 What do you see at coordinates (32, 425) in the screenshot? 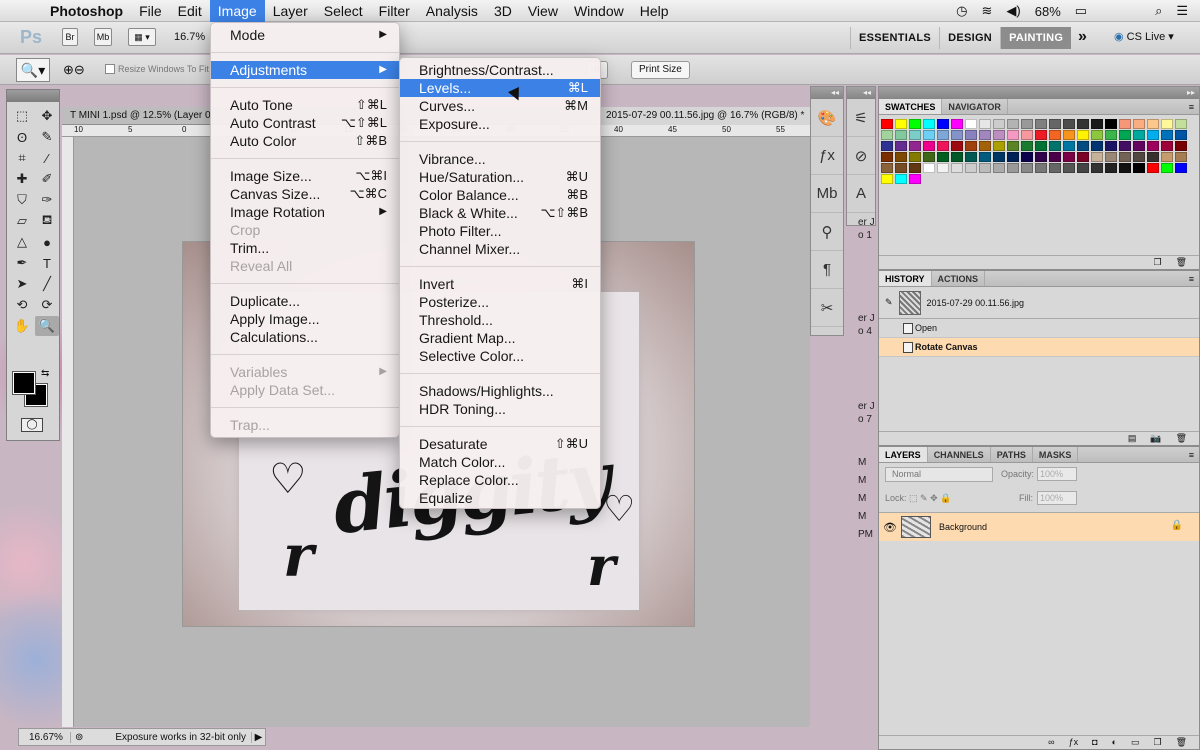
I see `quick-mask-icon: ◯` at bounding box center [32, 425].